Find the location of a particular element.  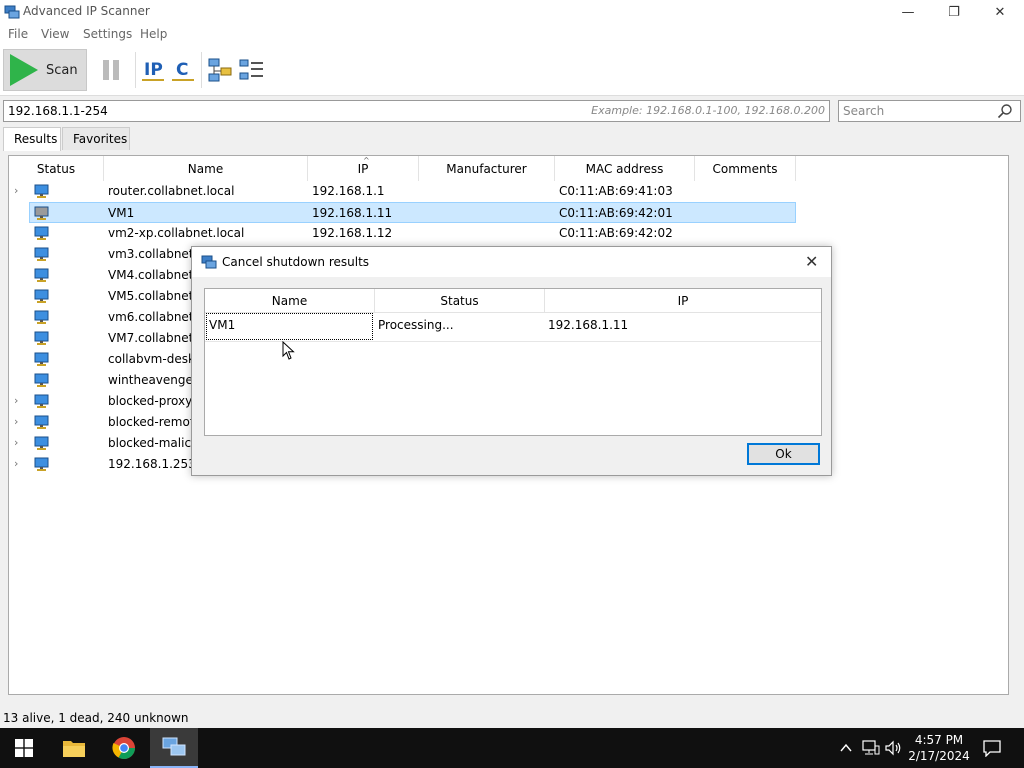

scan-button: Scan is located at coordinates (45, 70).